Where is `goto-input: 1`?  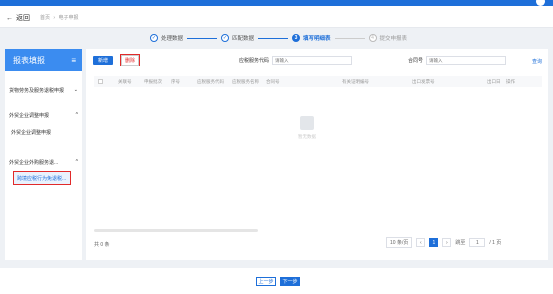 goto-input: 1 is located at coordinates (477, 242).